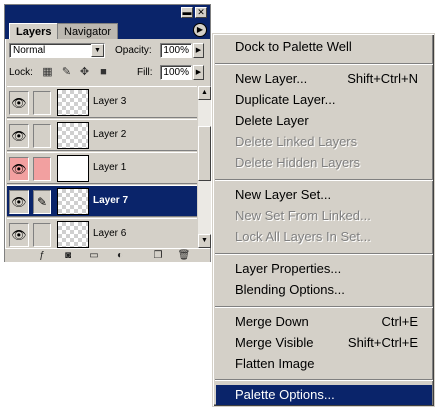 This screenshot has height=409, width=437. What do you see at coordinates (324, 121) in the screenshot?
I see `menu-item-delete-layer: Delete Layer` at bounding box center [324, 121].